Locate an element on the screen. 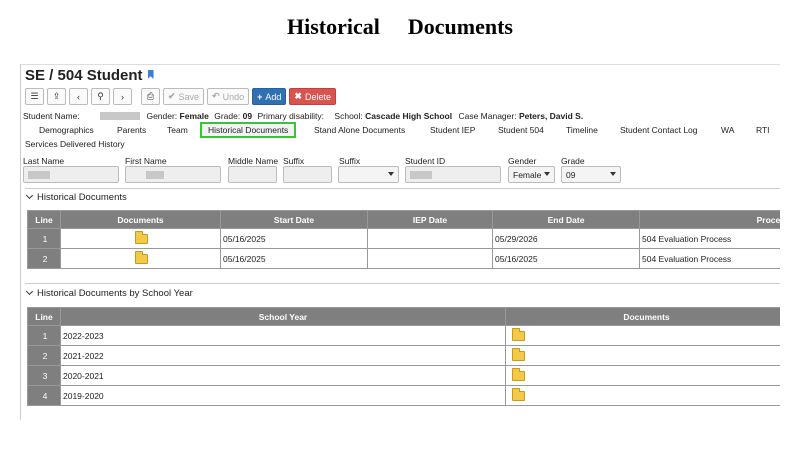 The image size is (800, 450). column-header: End Date is located at coordinates (566, 219).